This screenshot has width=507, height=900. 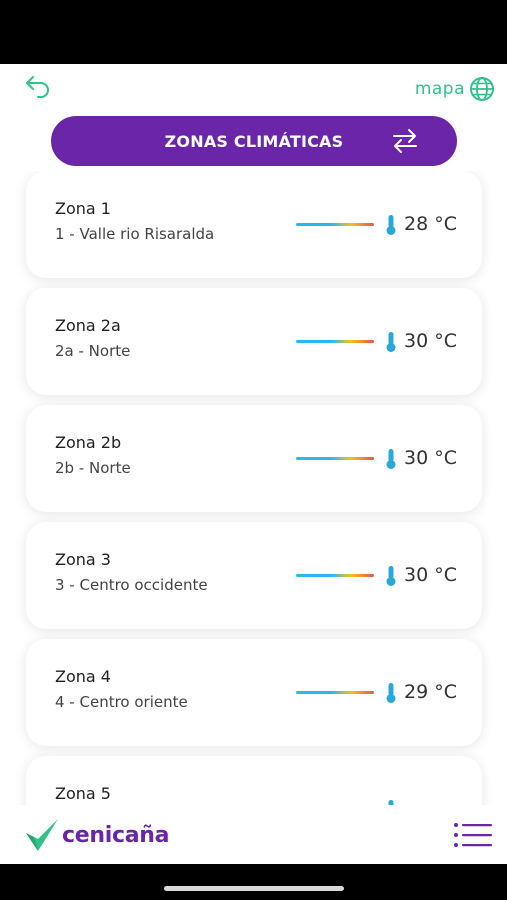 What do you see at coordinates (135, 234) in the screenshot?
I see `zone-description: 1 - Valle rio Risaralda` at bounding box center [135, 234].